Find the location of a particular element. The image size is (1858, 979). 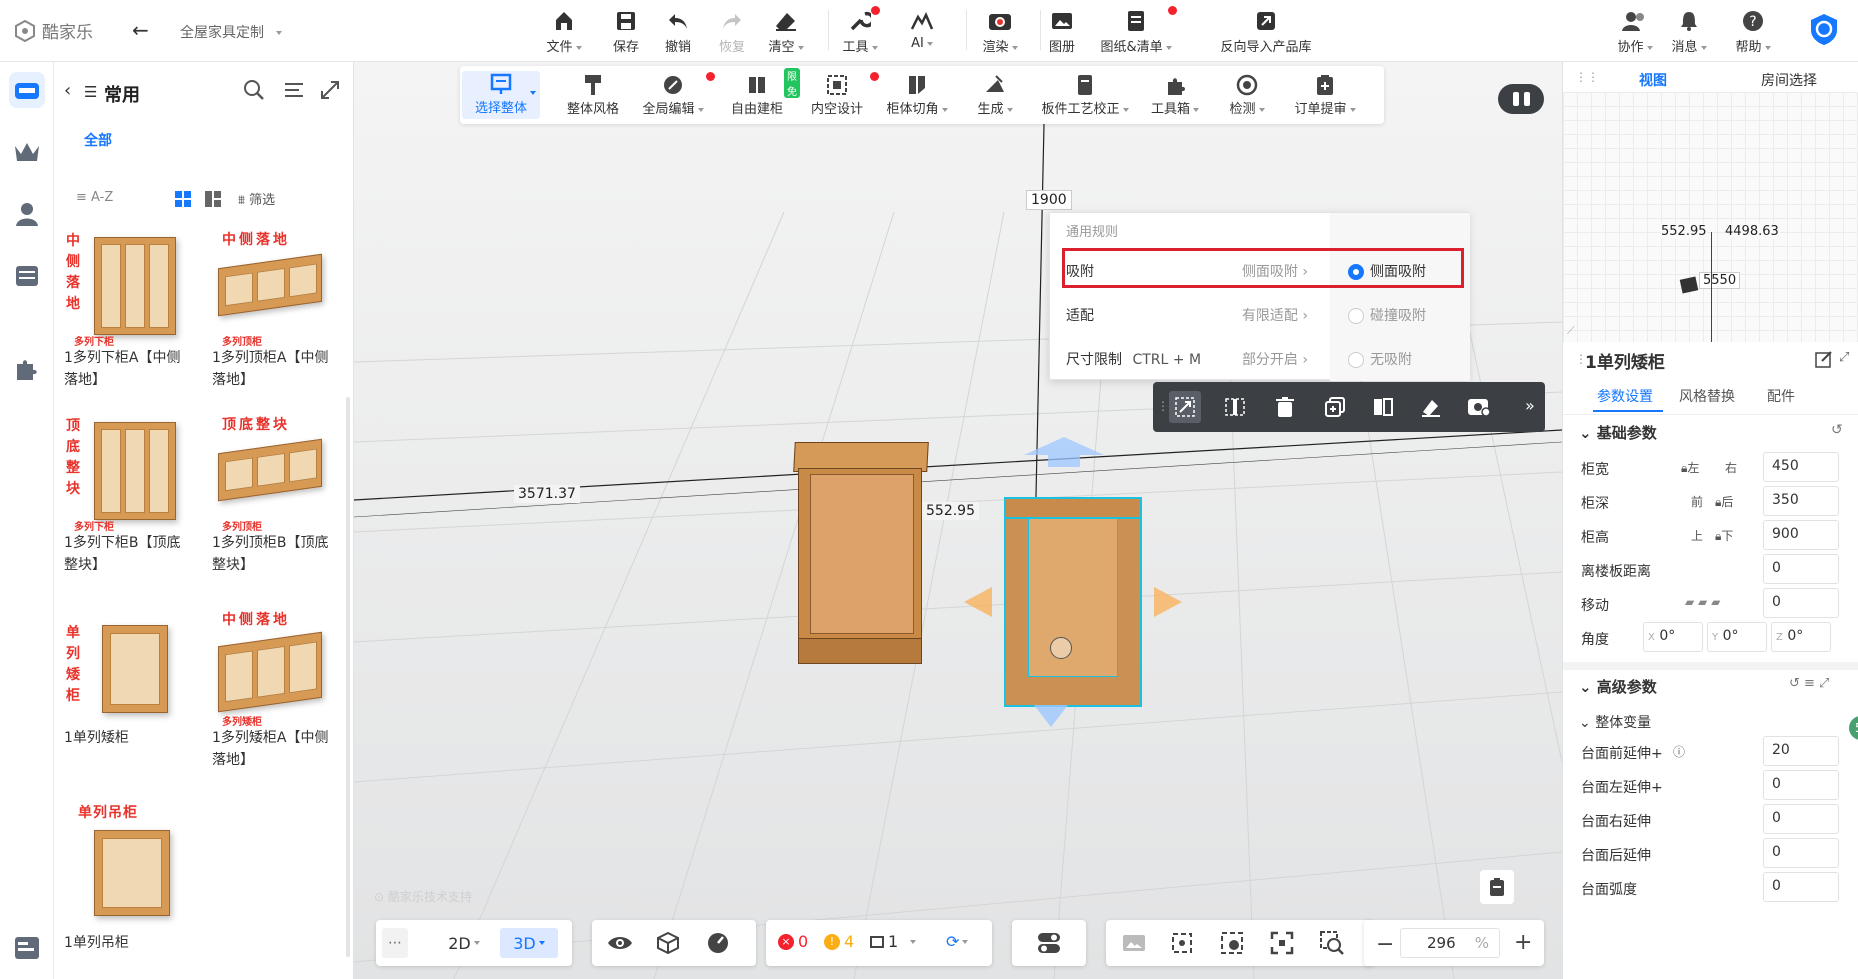

generate-button: 生成 is located at coordinates (995, 94).